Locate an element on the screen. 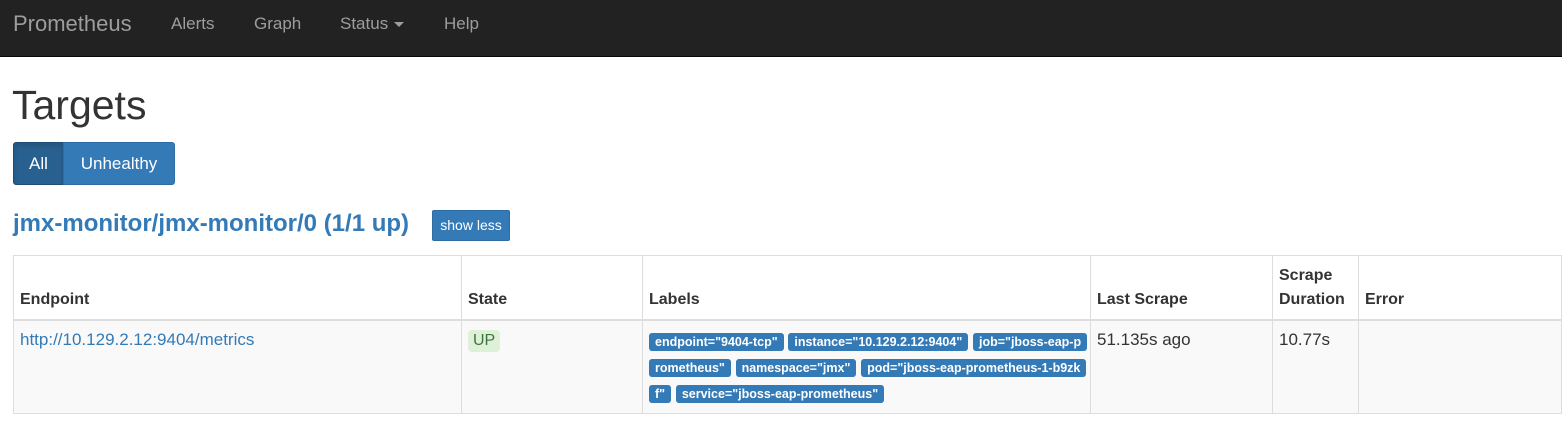 The height and width of the screenshot is (437, 1562). target-filter-group: All Unhealthy is located at coordinates (94, 163).